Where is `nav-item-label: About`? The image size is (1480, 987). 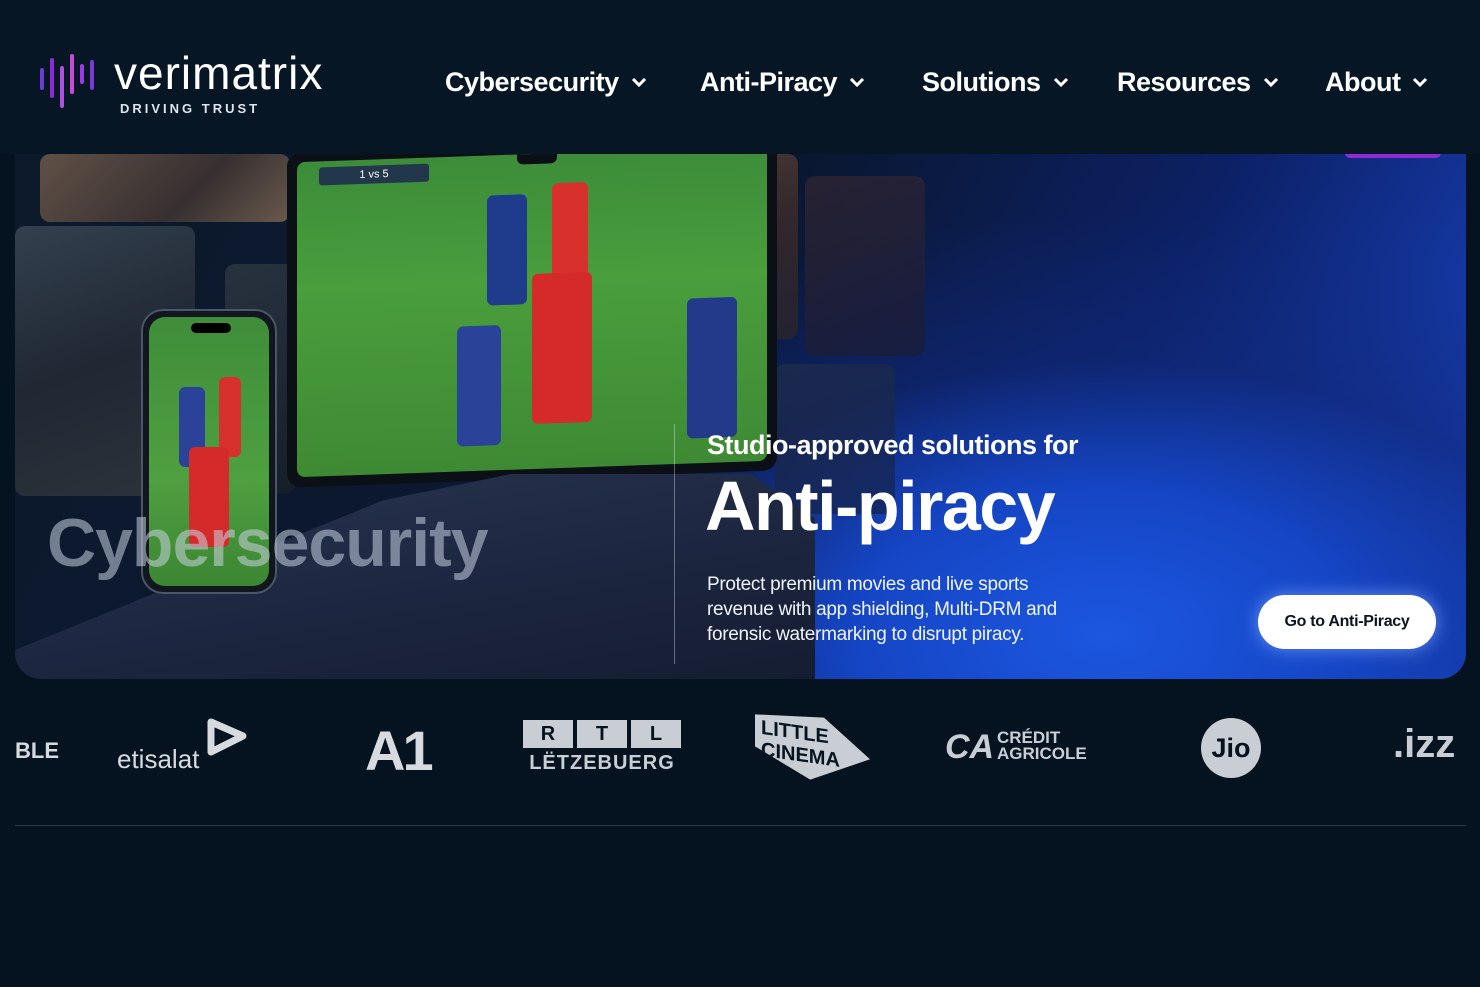
nav-item-label: About is located at coordinates (1363, 81).